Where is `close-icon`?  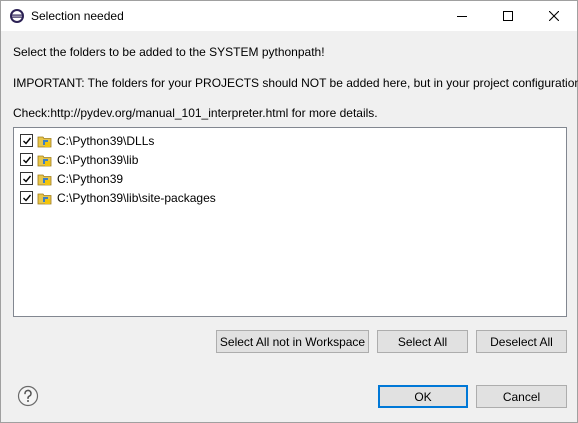
close-icon is located at coordinates (554, 16).